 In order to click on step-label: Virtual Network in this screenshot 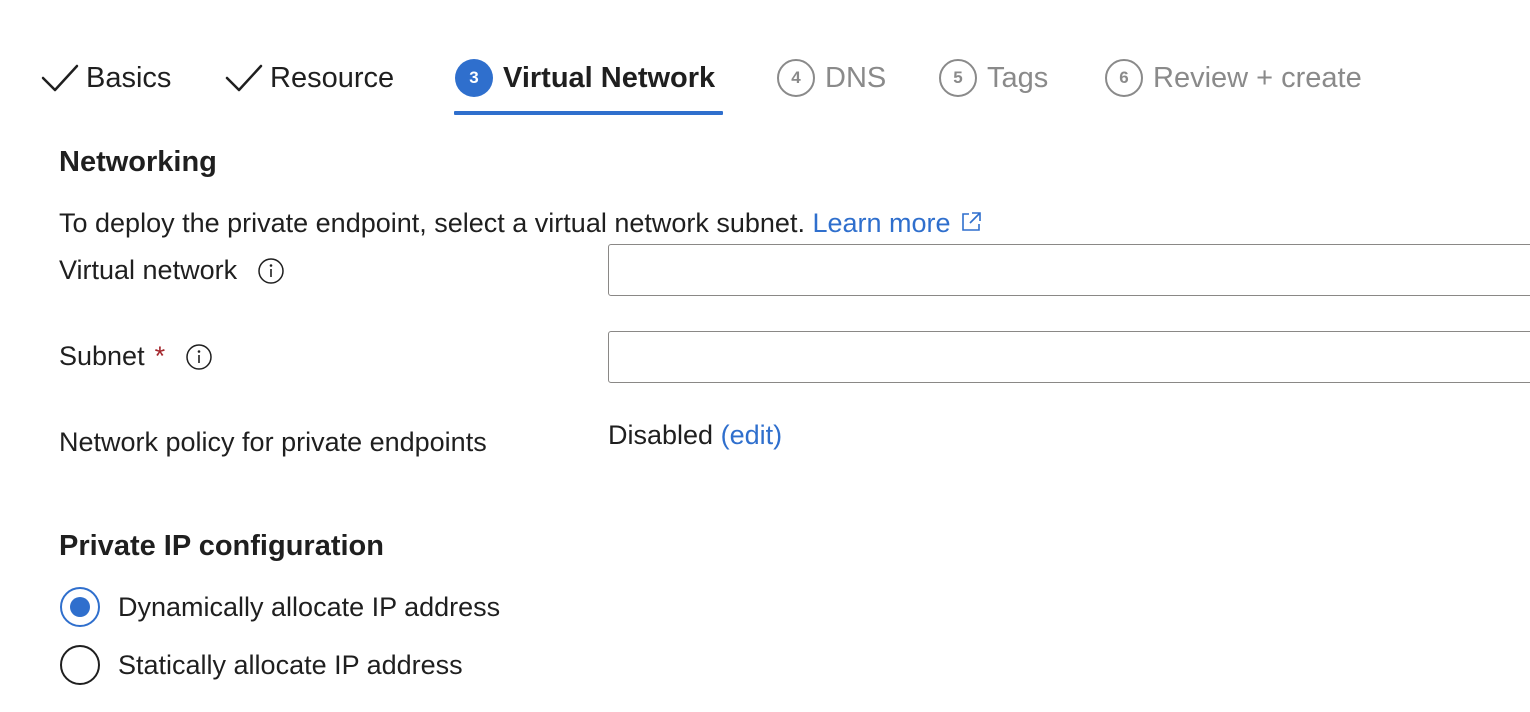, I will do `click(609, 77)`.